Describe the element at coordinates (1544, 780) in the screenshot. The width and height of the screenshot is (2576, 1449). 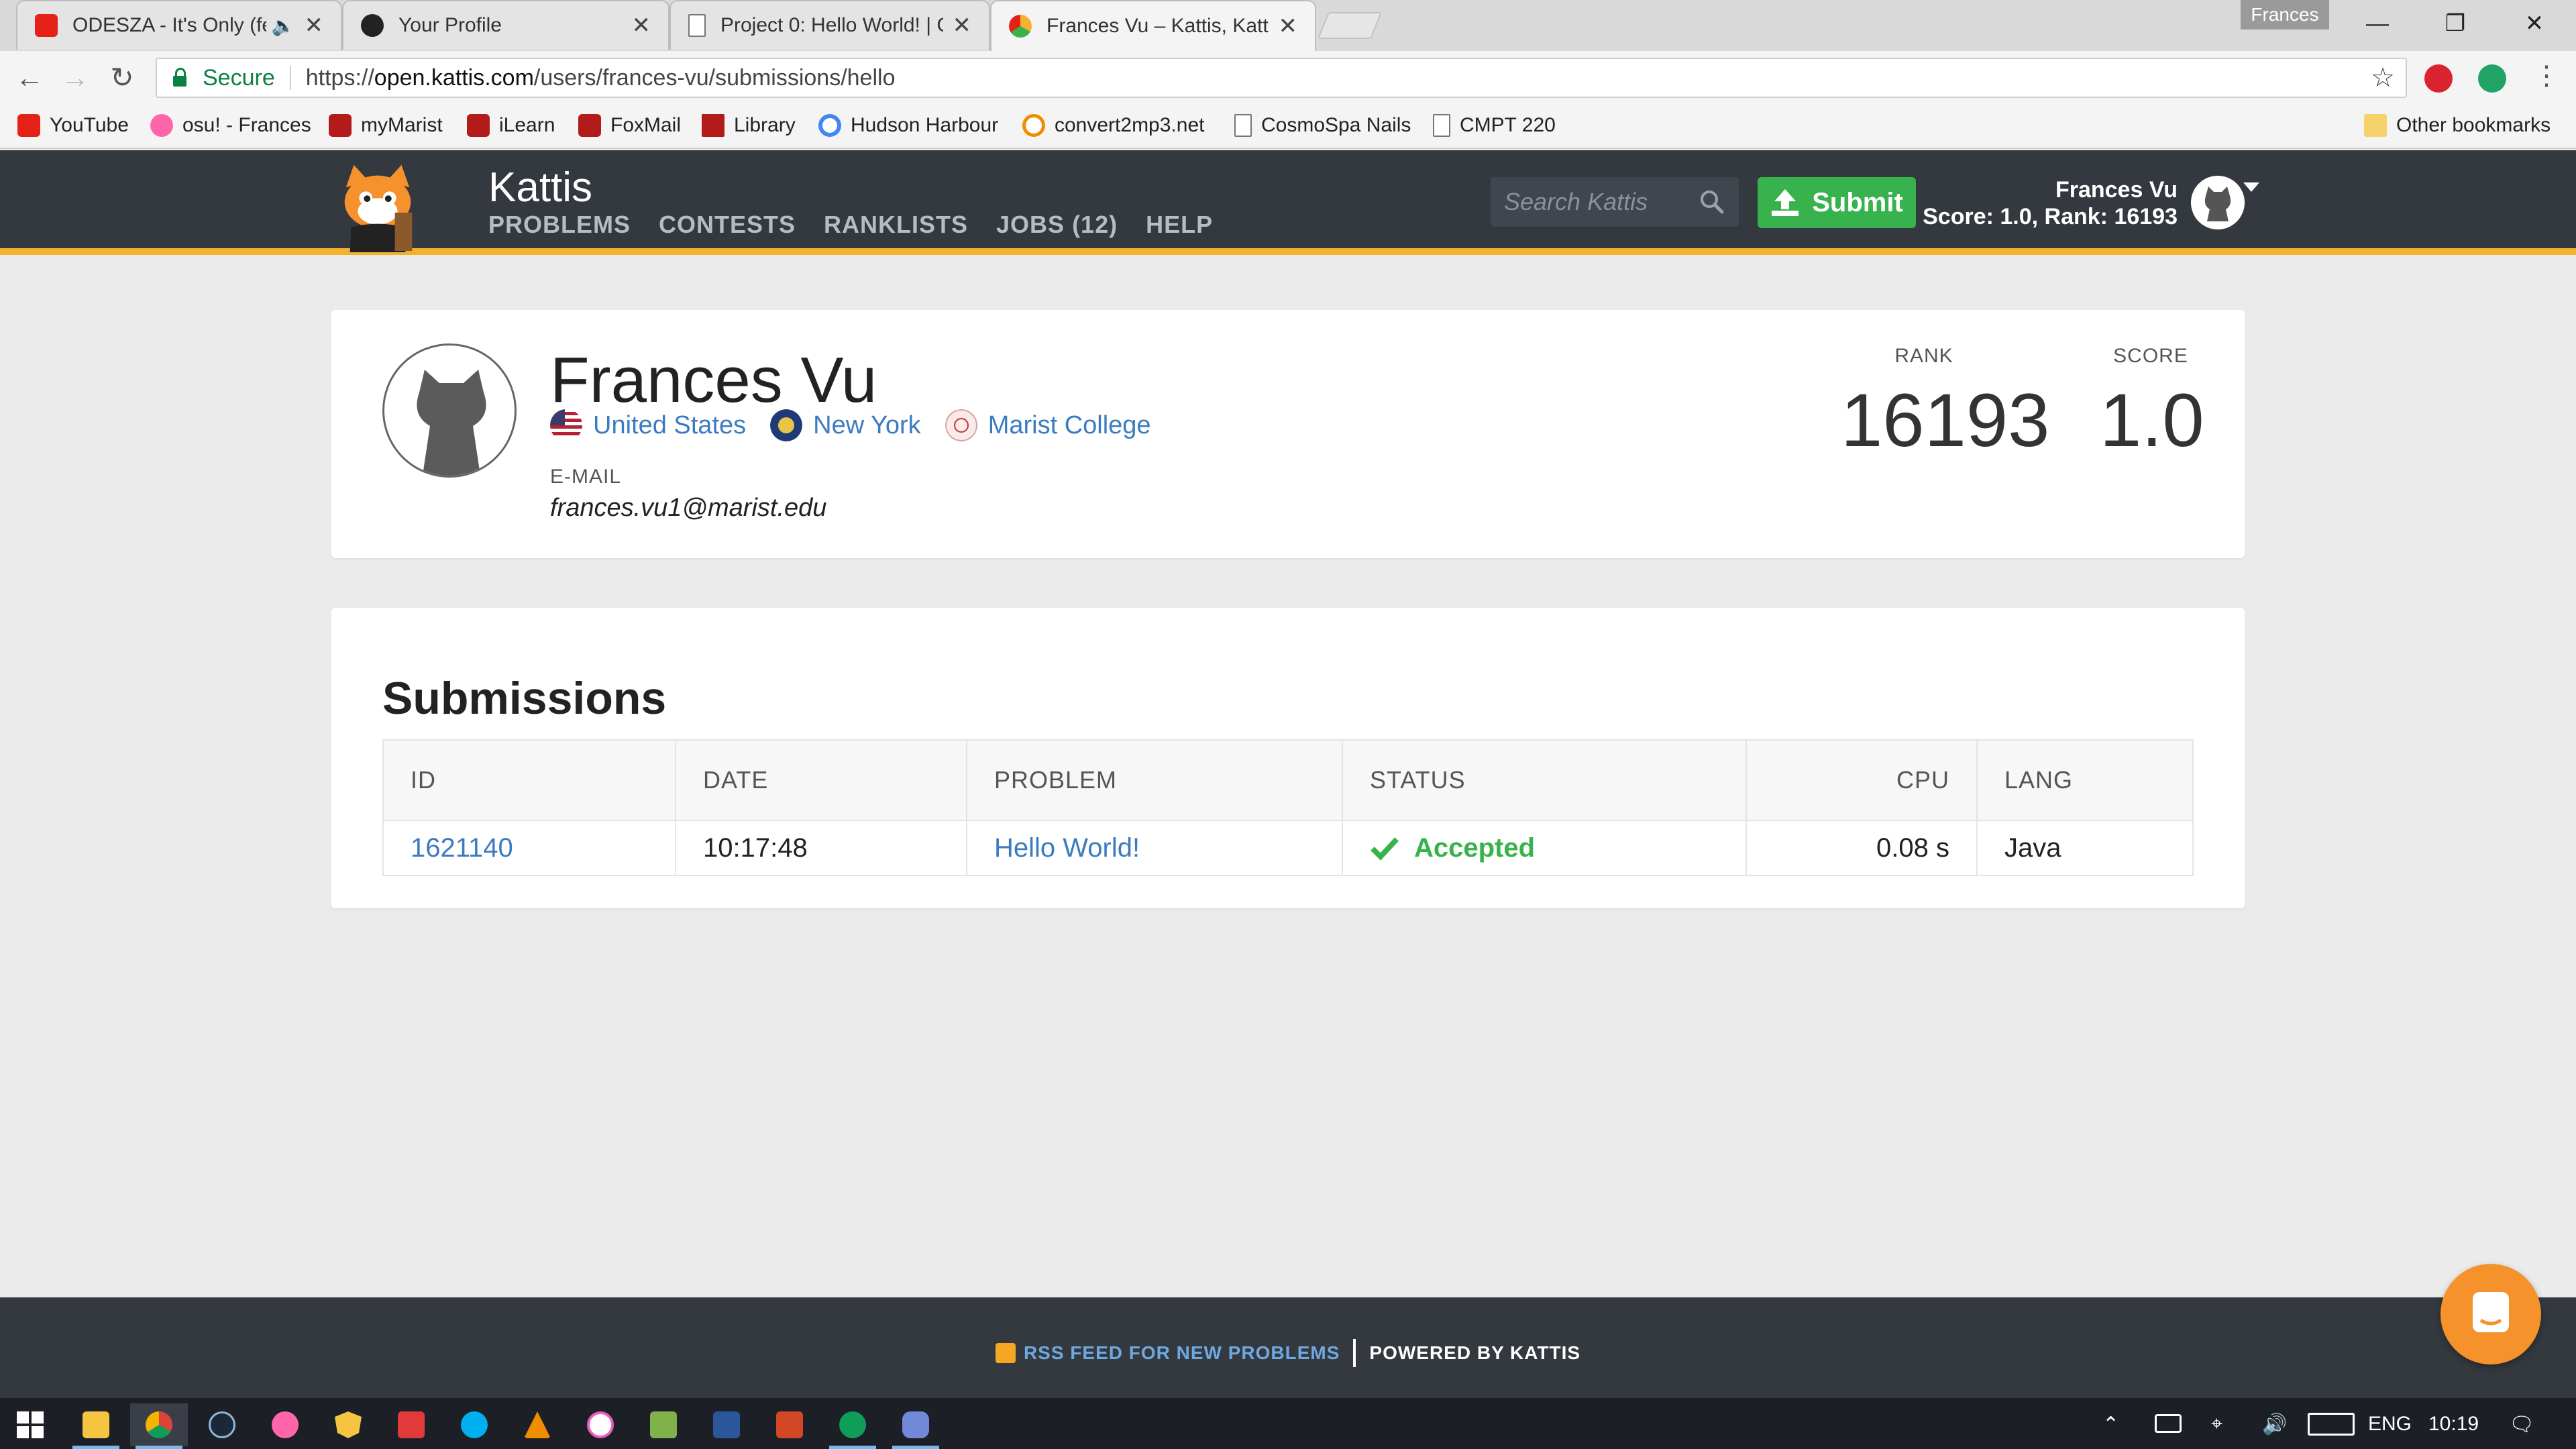
I see `col-status: STATUS` at that location.